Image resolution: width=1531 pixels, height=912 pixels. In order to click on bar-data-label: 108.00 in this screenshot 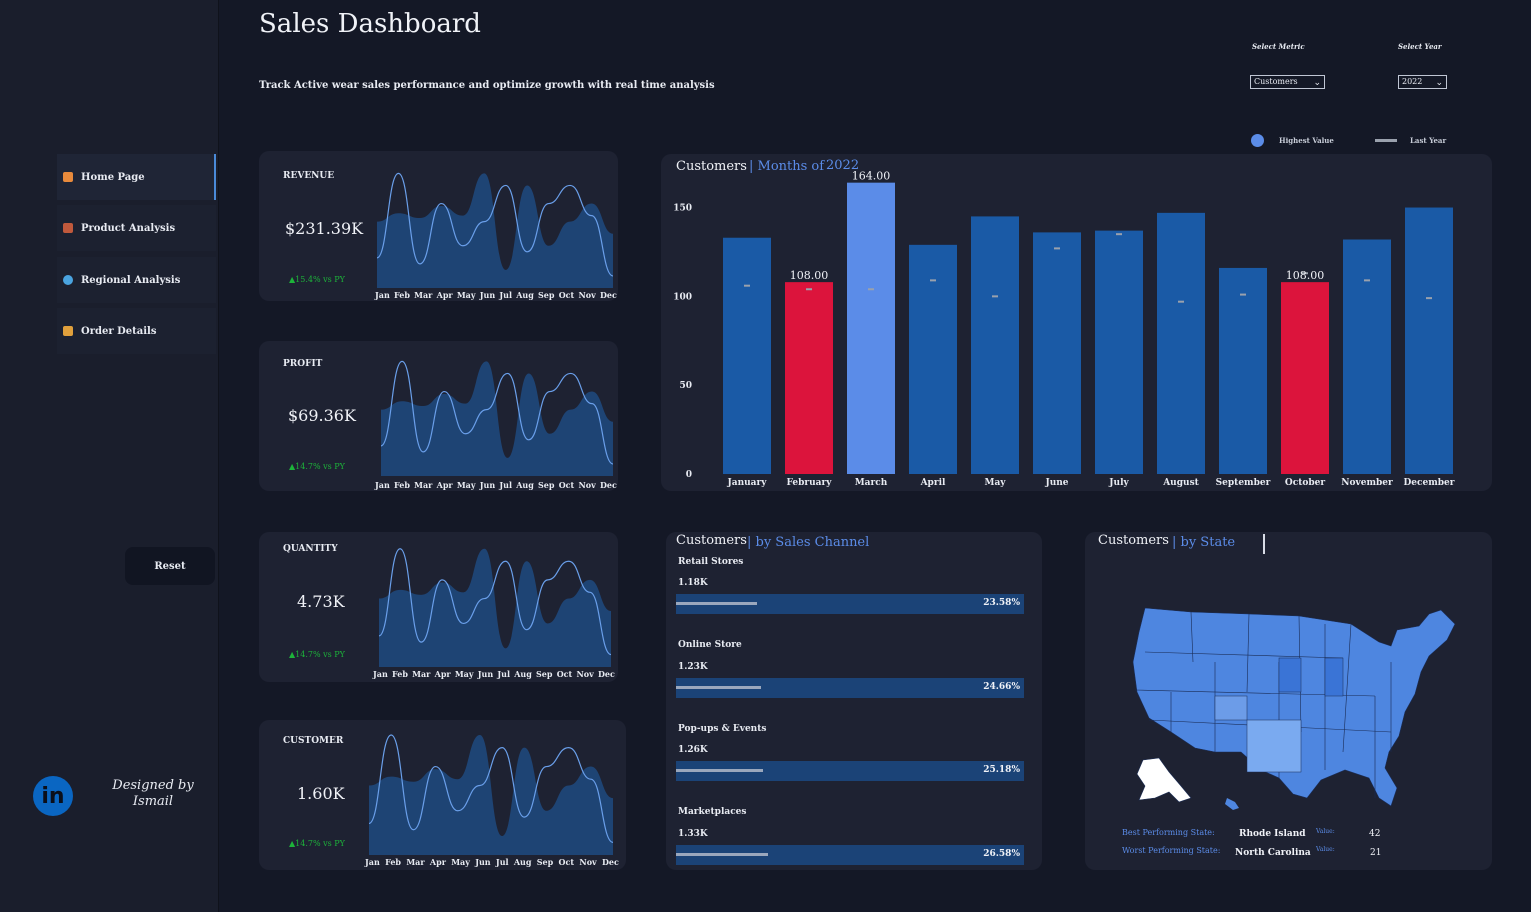, I will do `click(809, 275)`.